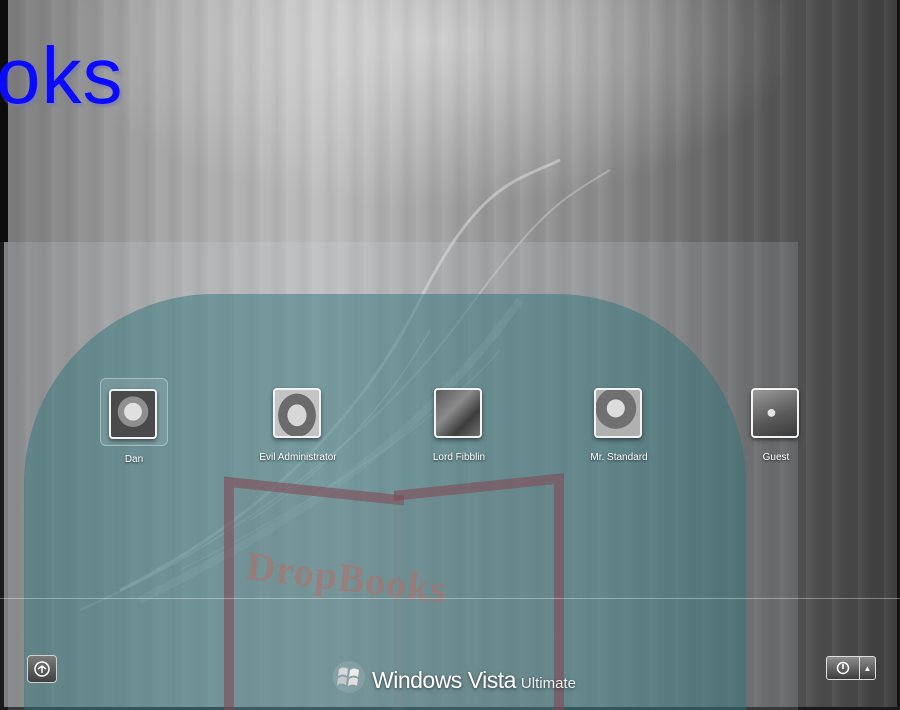  I want to click on mr-standard-avatar, so click(618, 413).